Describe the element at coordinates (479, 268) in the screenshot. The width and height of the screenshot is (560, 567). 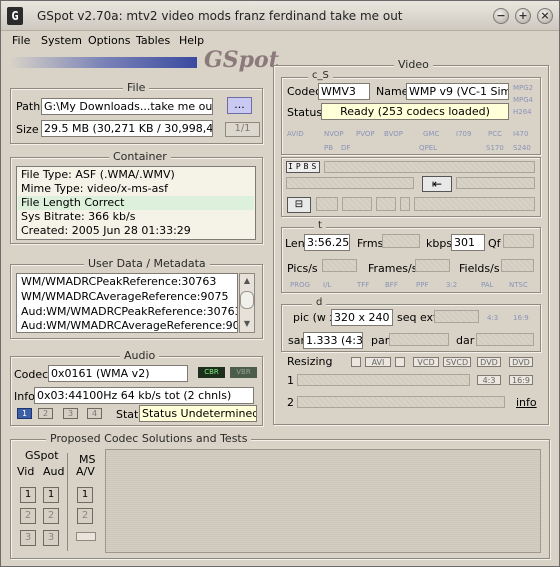
I see `fields-label: Fields/s` at that location.